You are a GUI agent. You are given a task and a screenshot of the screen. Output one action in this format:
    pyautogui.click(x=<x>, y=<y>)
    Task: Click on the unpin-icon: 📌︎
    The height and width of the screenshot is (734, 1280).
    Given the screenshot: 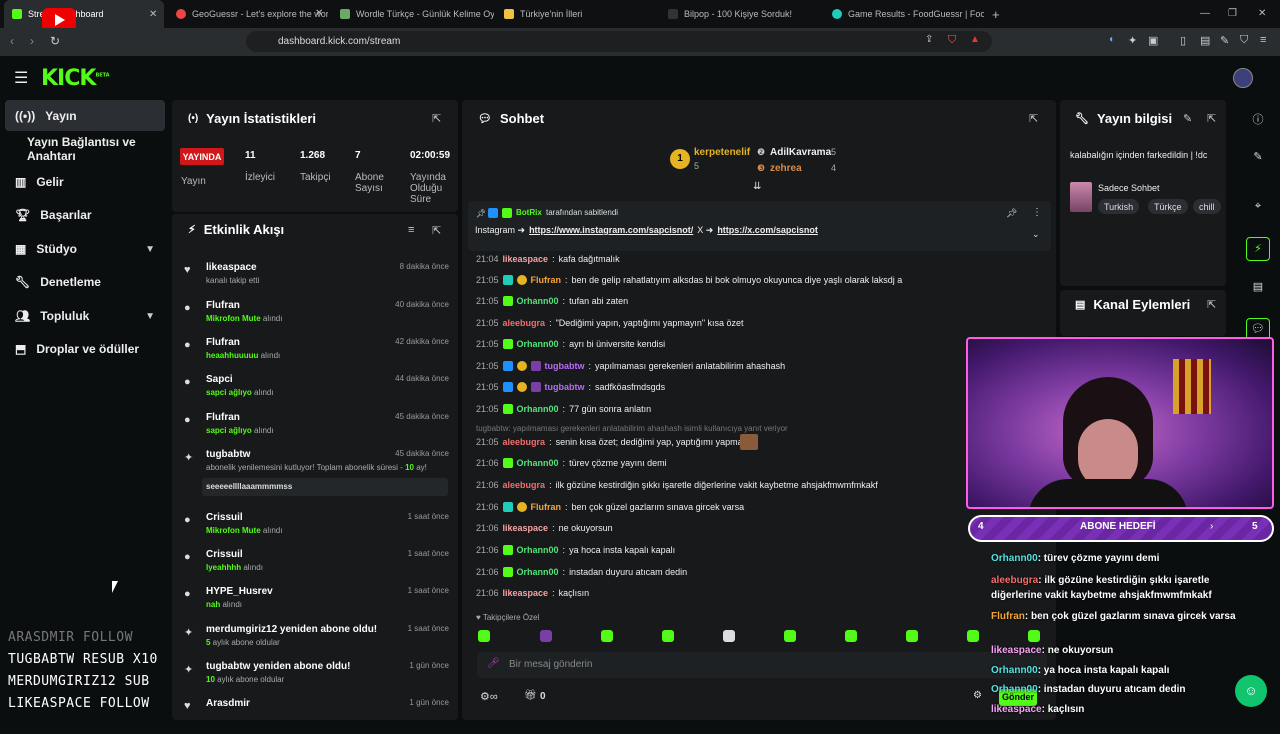 What is the action you would take?
    pyautogui.click(x=1011, y=213)
    